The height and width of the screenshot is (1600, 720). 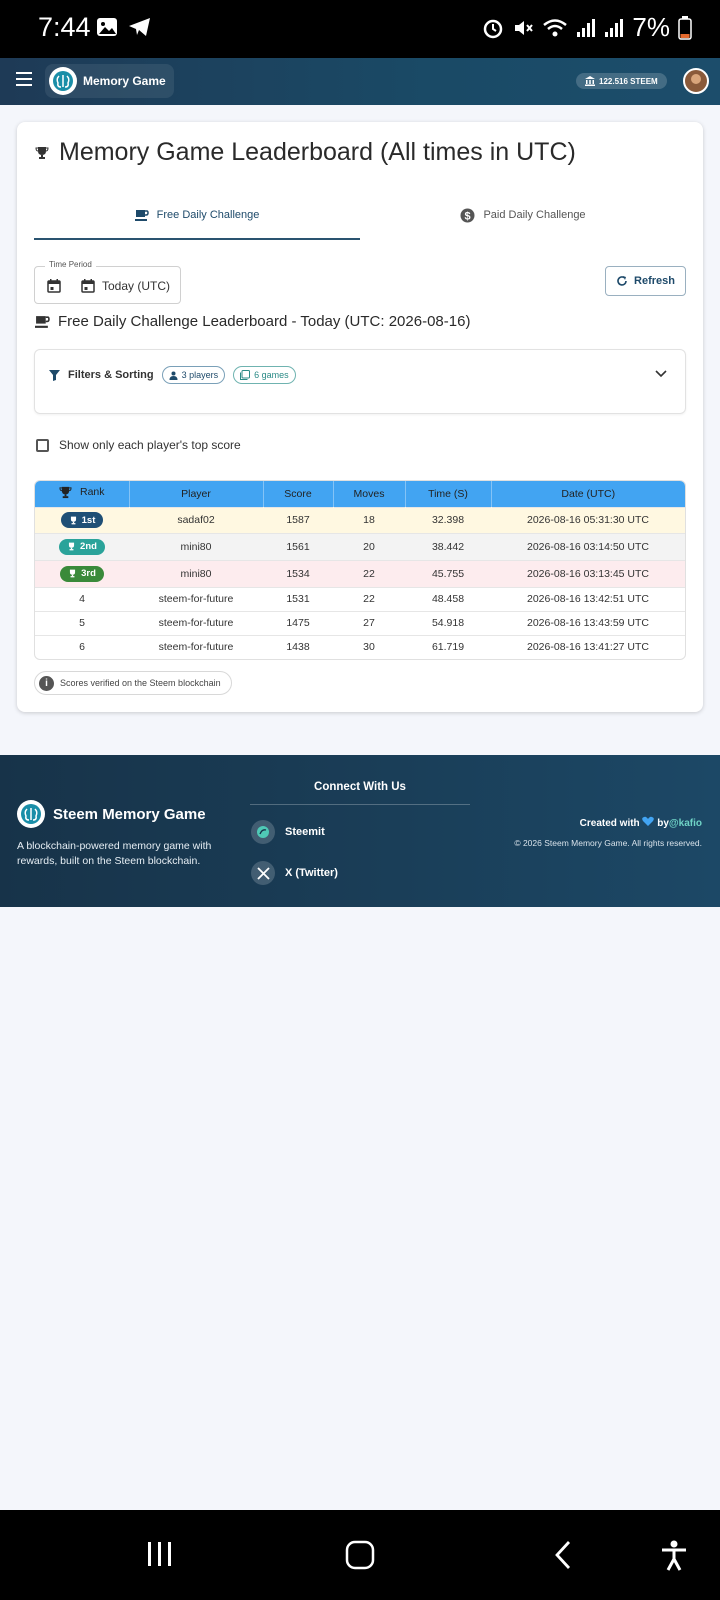 I want to click on score-cell: 1475, so click(x=298, y=622).